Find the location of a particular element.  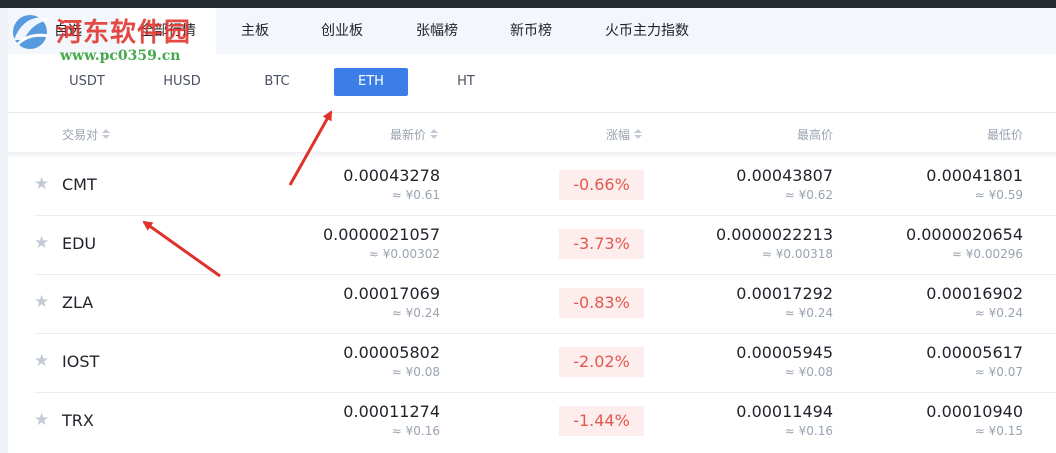

arrow-to-eth-tab is located at coordinates (310, 148).